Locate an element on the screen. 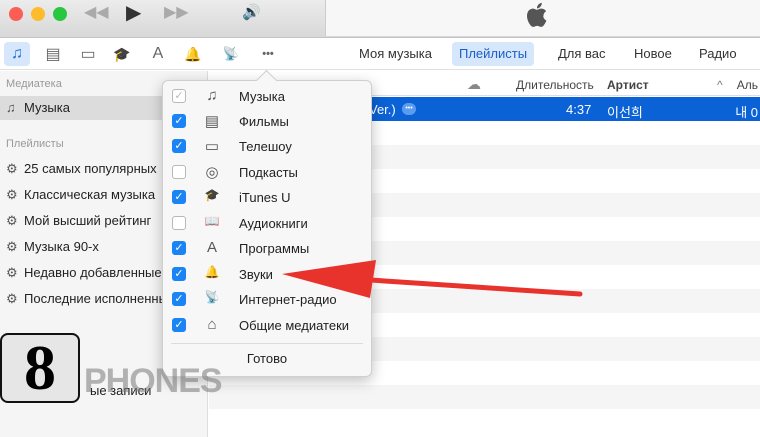 This screenshot has width=760, height=437. watermark: PHONES is located at coordinates (153, 381).